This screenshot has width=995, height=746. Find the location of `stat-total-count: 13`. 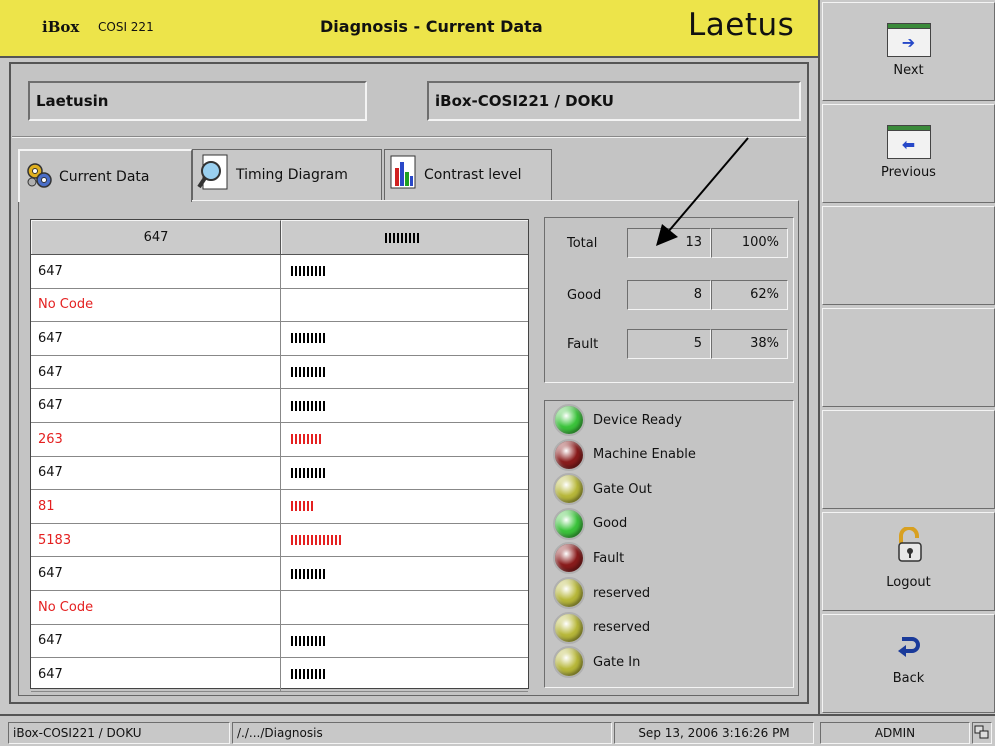

stat-total-count: 13 is located at coordinates (669, 243).